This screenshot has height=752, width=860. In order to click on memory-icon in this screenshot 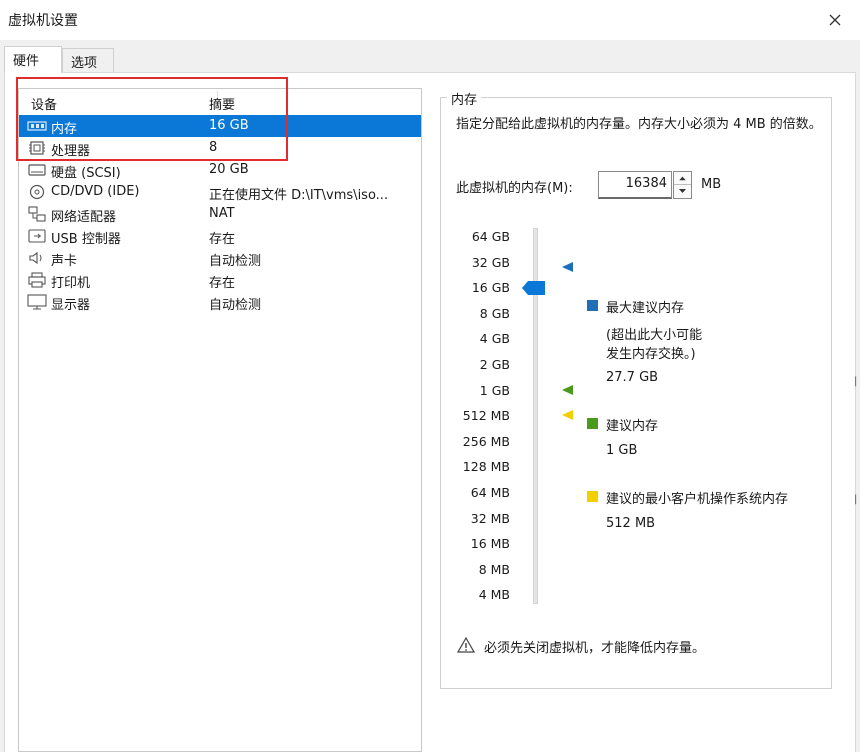, I will do `click(37, 126)`.